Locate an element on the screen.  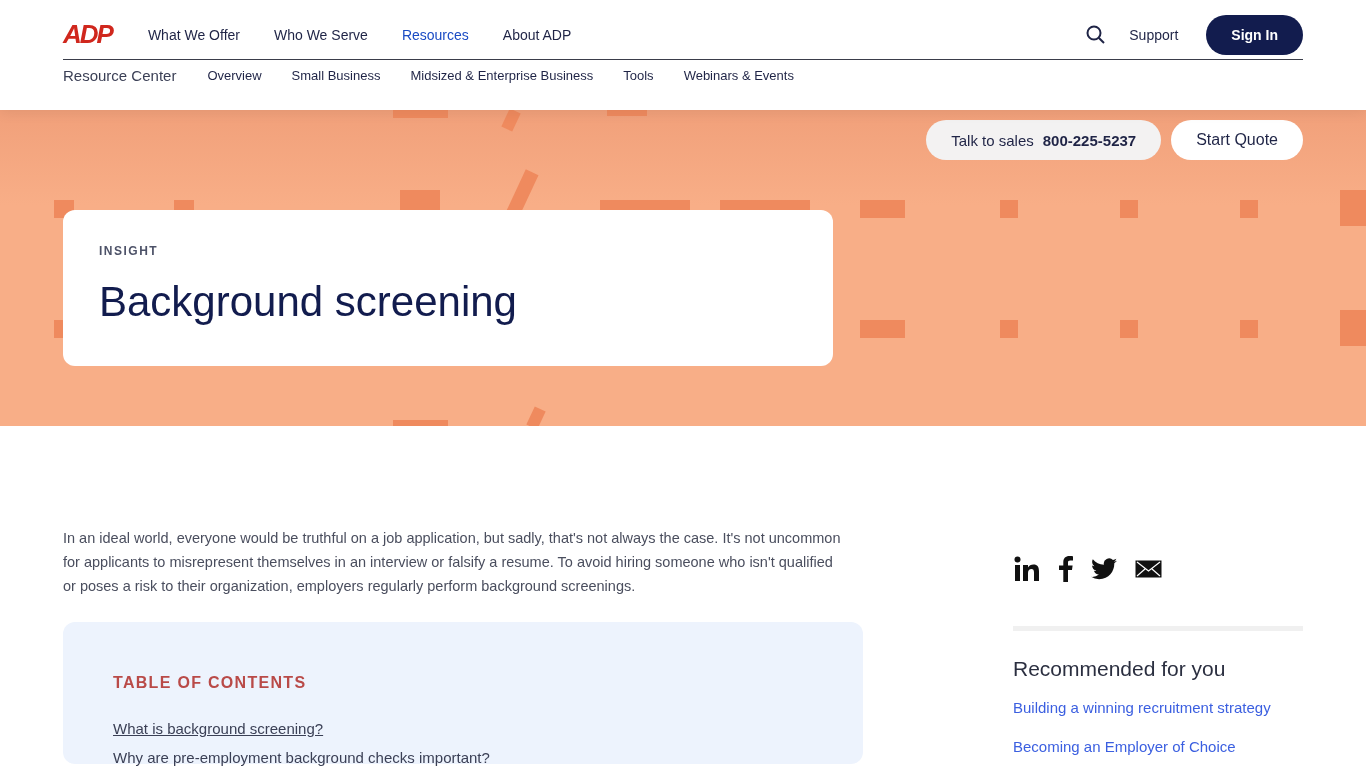
toc-link: Why are pre-employment background checks important? is located at coordinates (463, 757).